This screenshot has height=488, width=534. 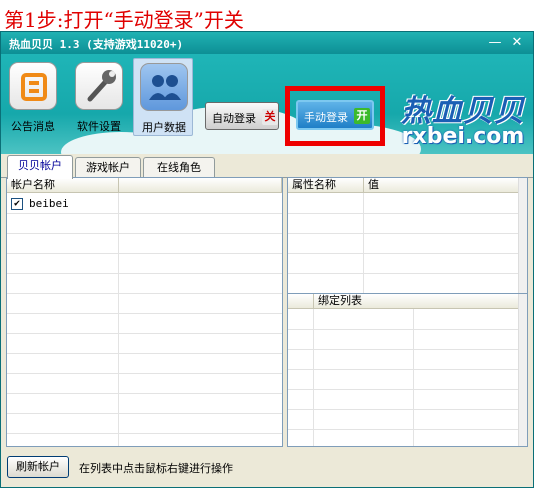 What do you see at coordinates (40, 167) in the screenshot?
I see `tab-beibei-accounts: 贝贝帐户` at bounding box center [40, 167].